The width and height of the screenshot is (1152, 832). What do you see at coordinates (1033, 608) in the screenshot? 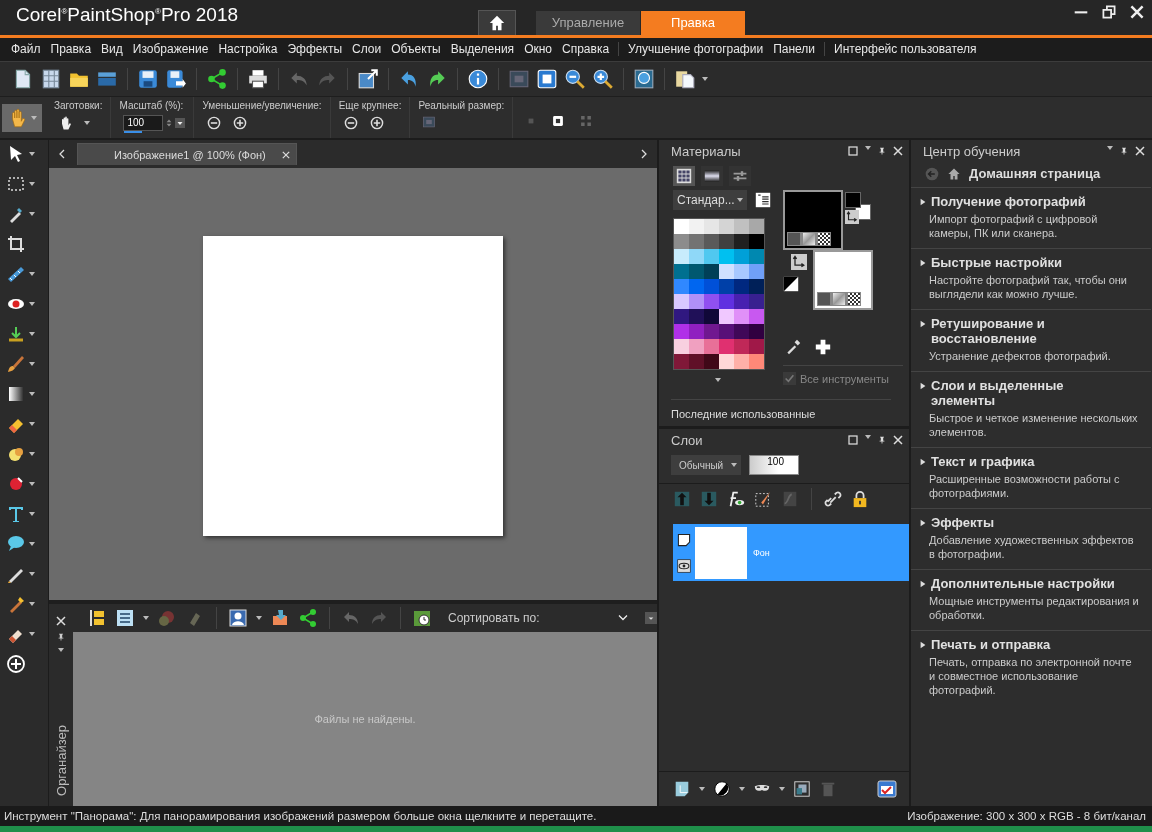
I see `section-description: Мощные инструменты редактирования и обработки.` at bounding box center [1033, 608].